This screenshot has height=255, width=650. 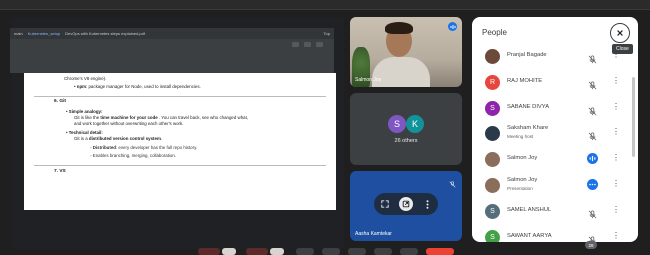 What do you see at coordinates (81, 86) in the screenshot?
I see `npm-term: npm` at bounding box center [81, 86].